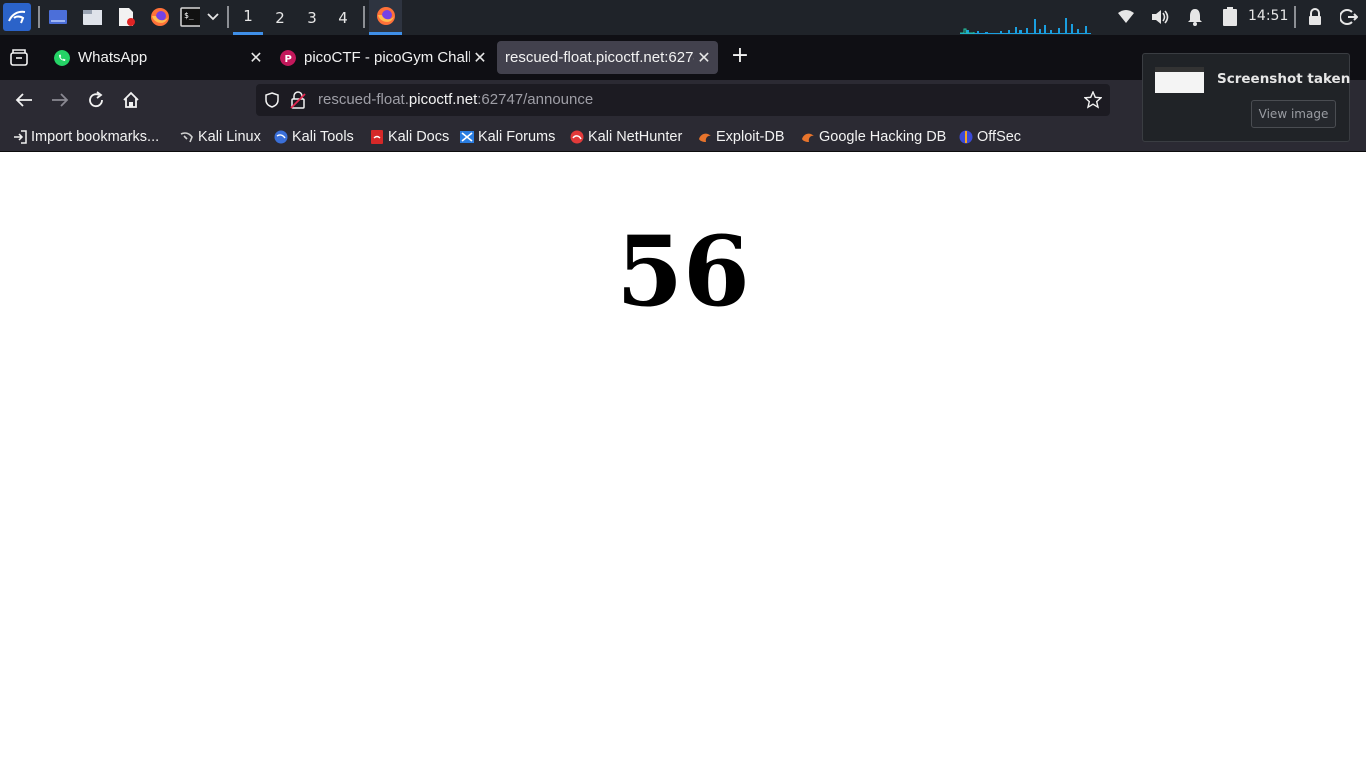  I want to click on screenshot-notification: Screenshot taken View image, so click(1246, 97).